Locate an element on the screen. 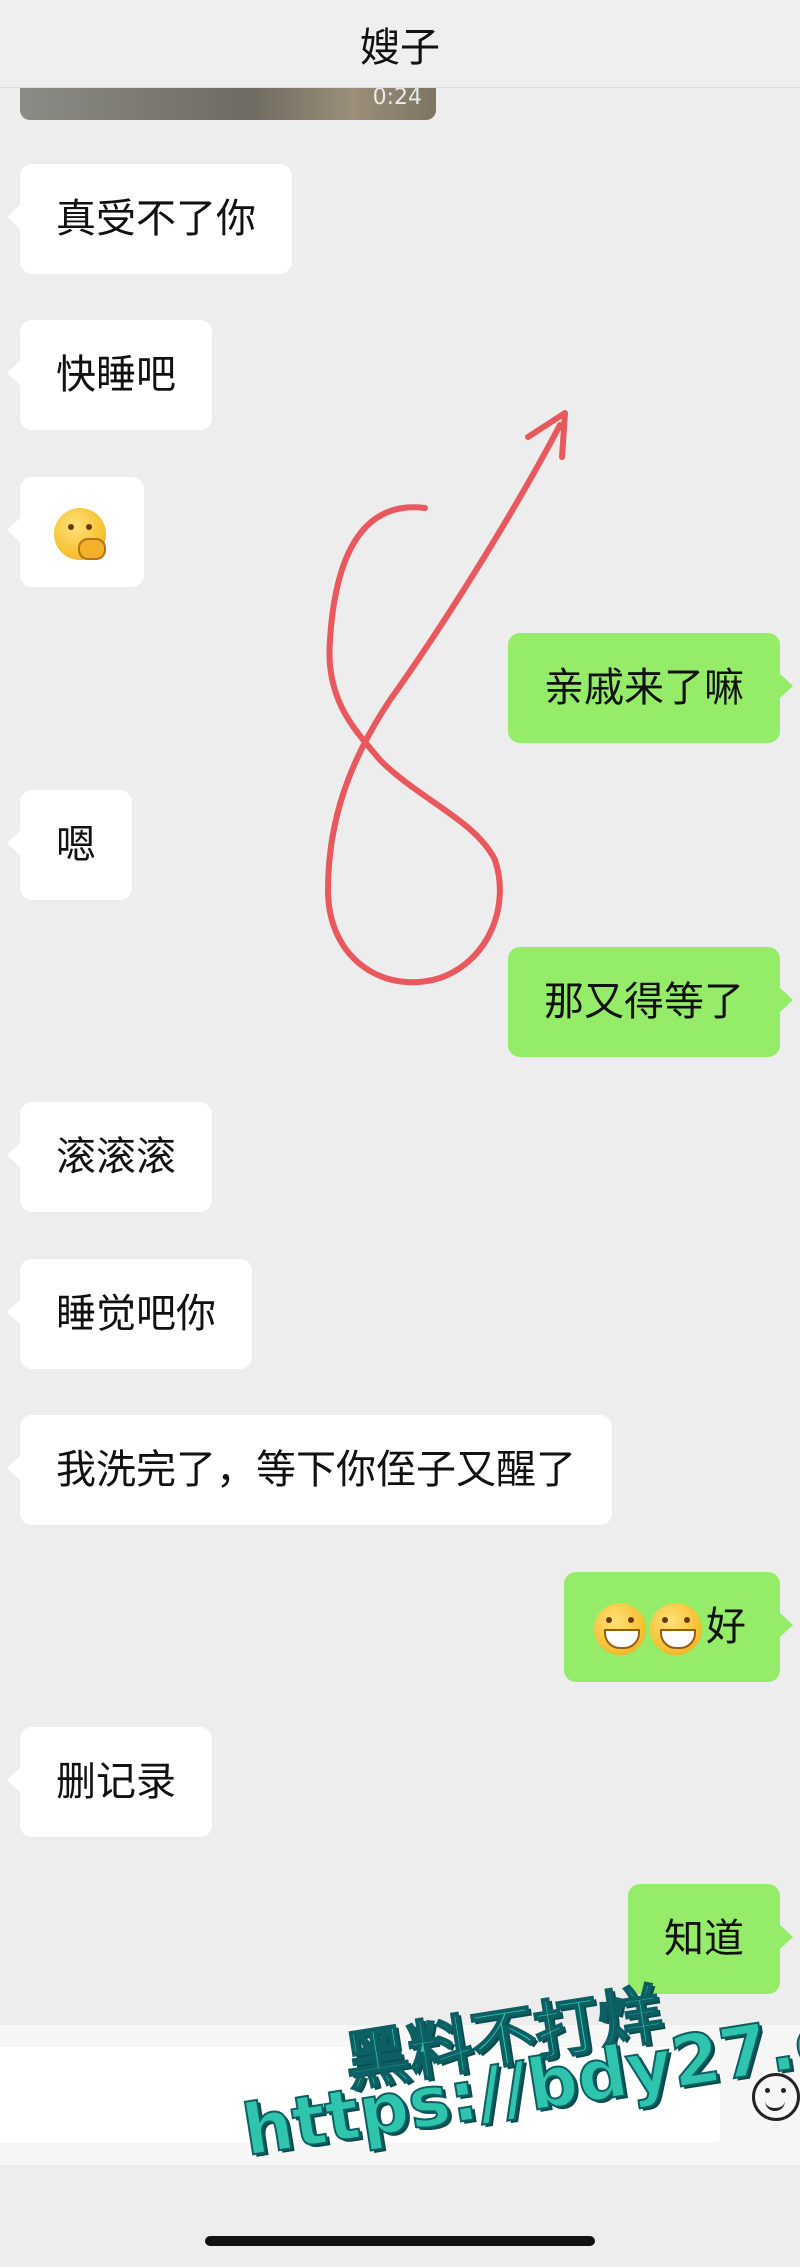 The image size is (800, 2267). message-outgoing: 知道 is located at coordinates (710, 1939).